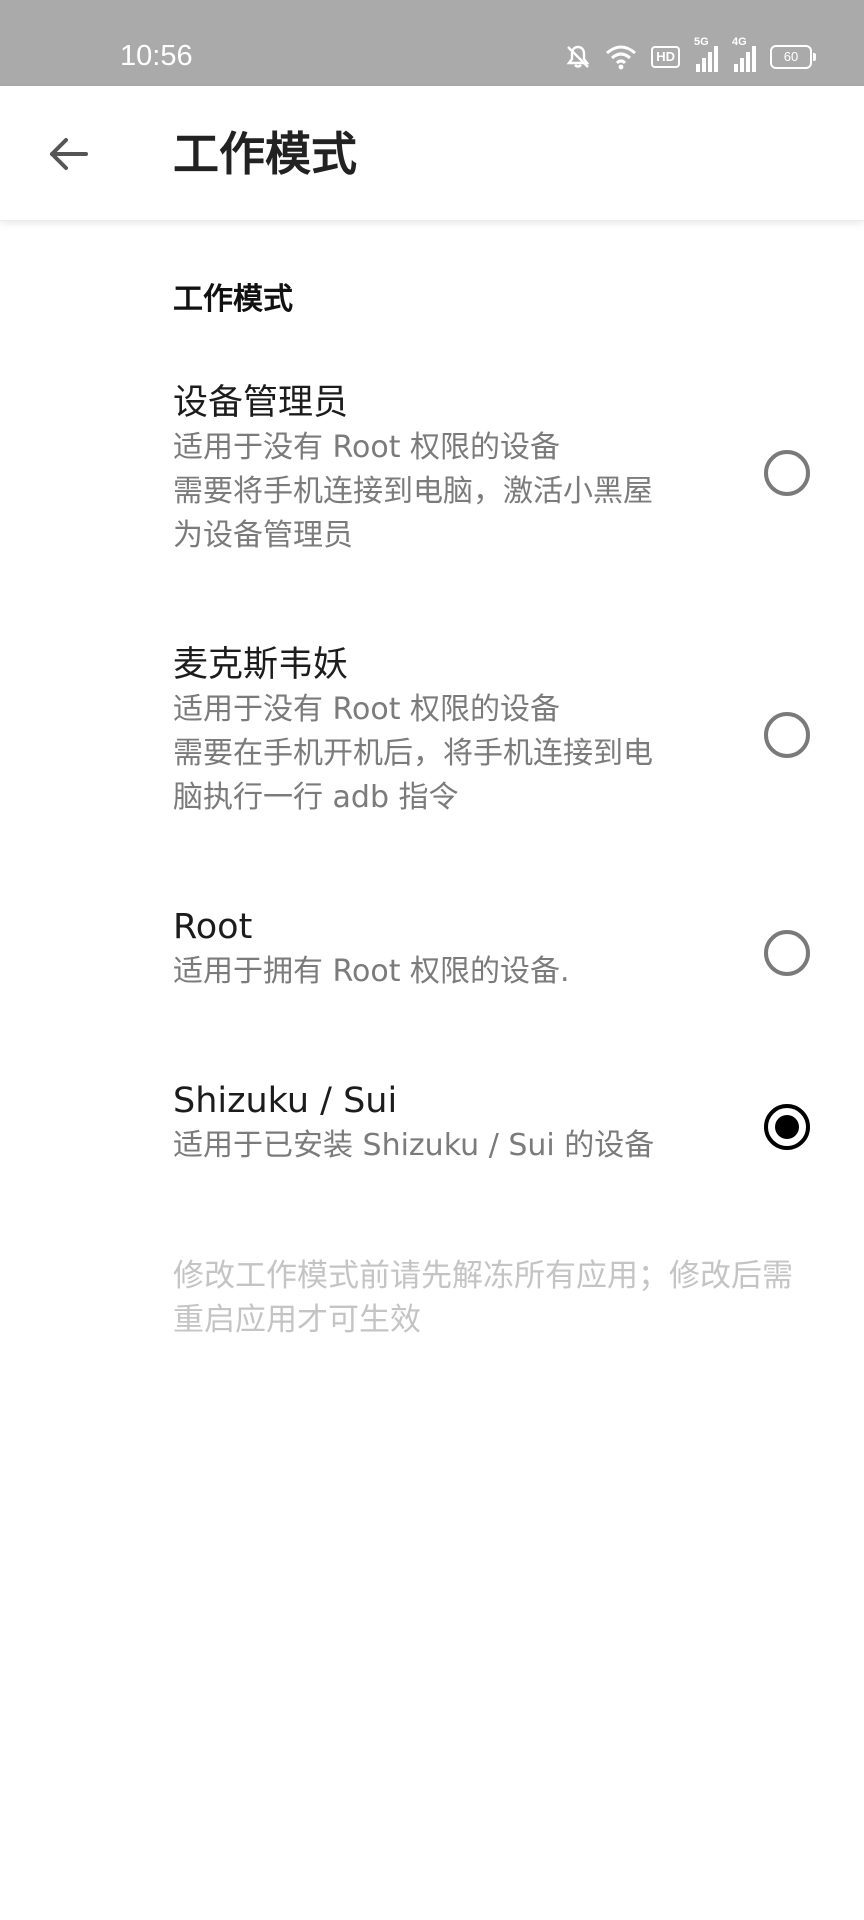 The image size is (864, 1920). What do you see at coordinates (483, 1298) in the screenshot?
I see `footnote-text: 修改工作模式前请先解冻所有应用；修改后需重启应用才可生效` at bounding box center [483, 1298].